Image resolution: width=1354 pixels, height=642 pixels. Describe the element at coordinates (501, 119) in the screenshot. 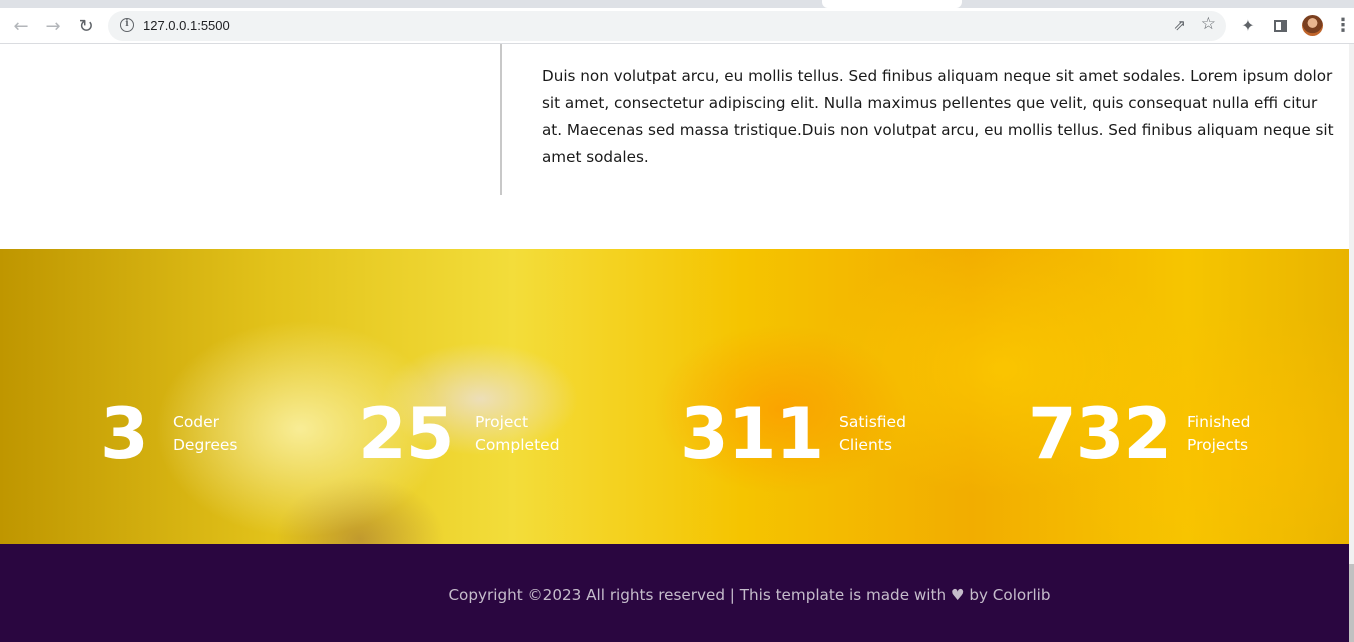

I see `vertical-divider` at that location.